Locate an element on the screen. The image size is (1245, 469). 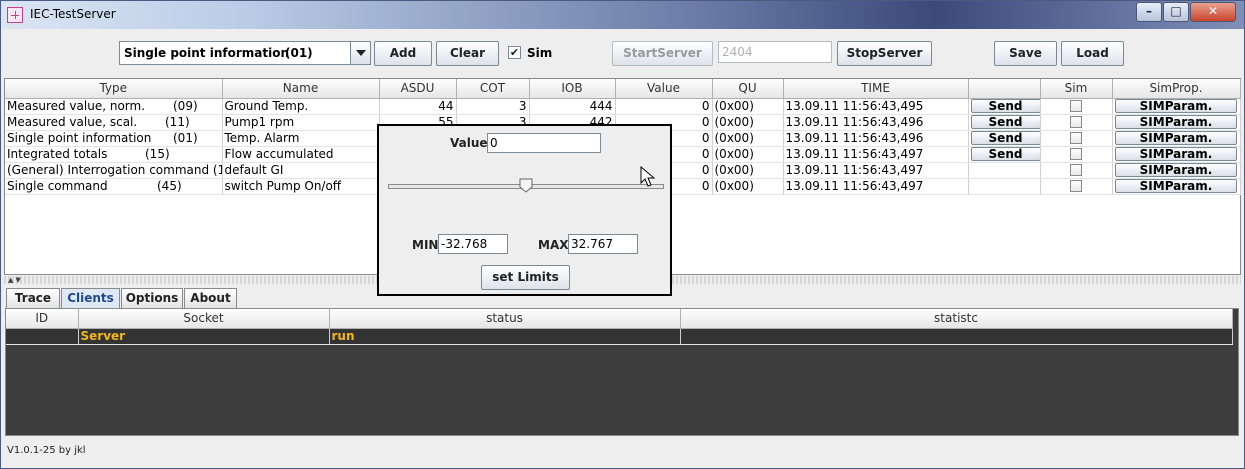
load-button: Load is located at coordinates (1092, 53).